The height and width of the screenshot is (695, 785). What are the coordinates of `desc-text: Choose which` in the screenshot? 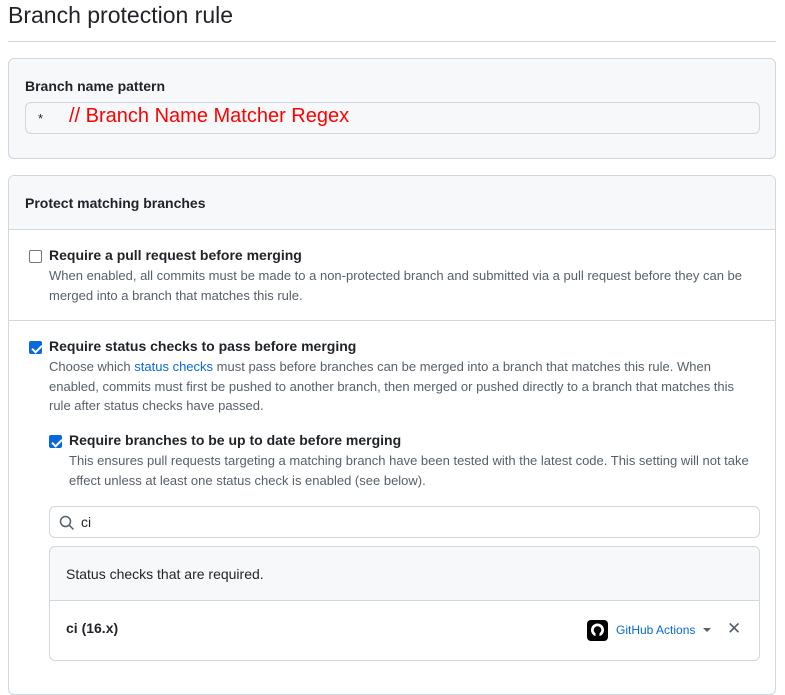 It's located at (92, 366).